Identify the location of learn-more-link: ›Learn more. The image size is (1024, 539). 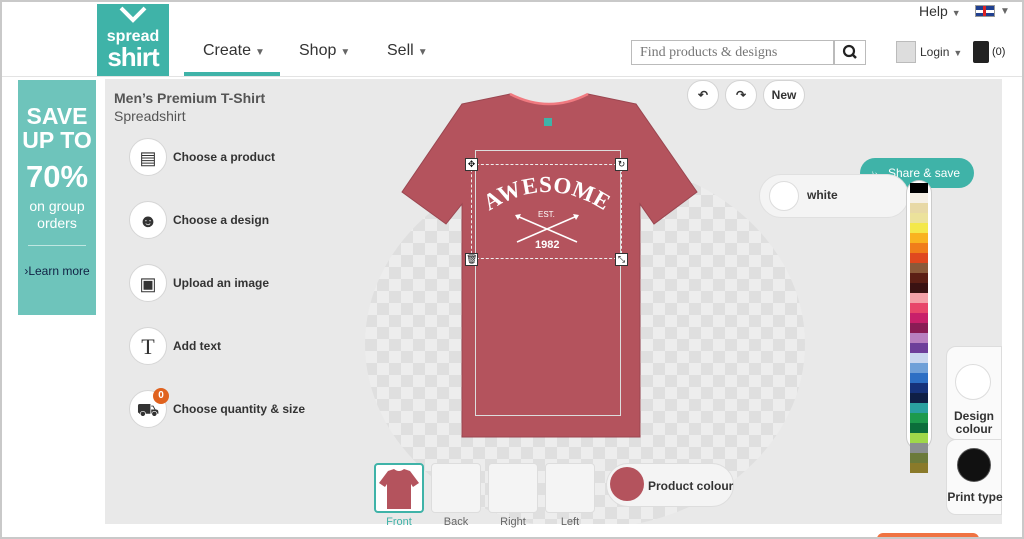
(57, 271).